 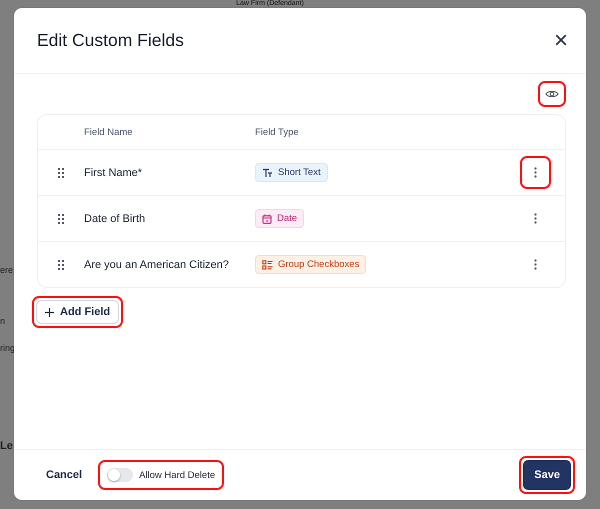 I want to click on add-field-button: Add Field, so click(x=78, y=312).